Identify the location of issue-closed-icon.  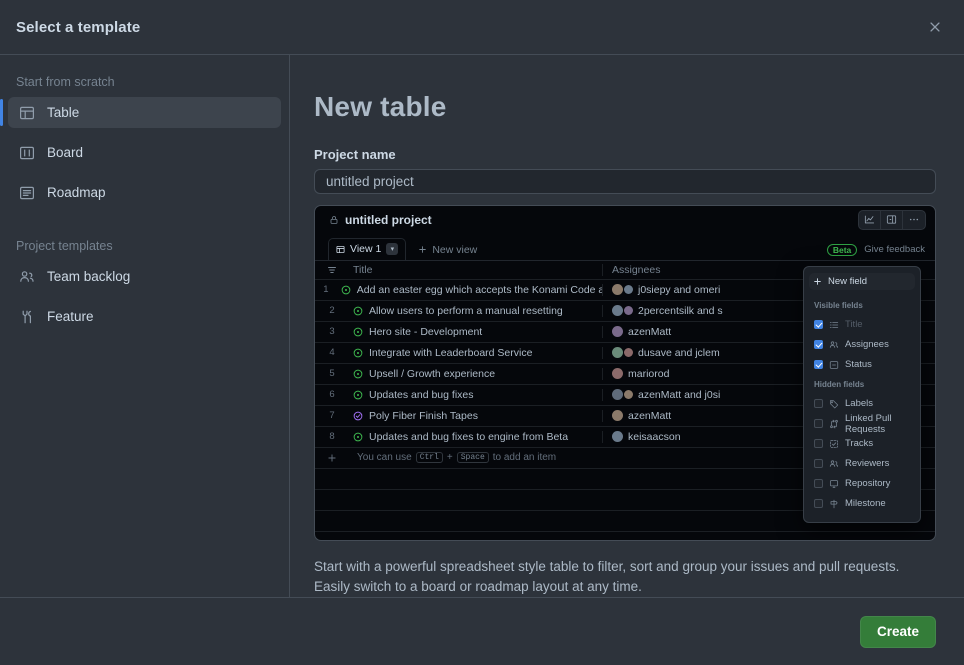
(358, 416).